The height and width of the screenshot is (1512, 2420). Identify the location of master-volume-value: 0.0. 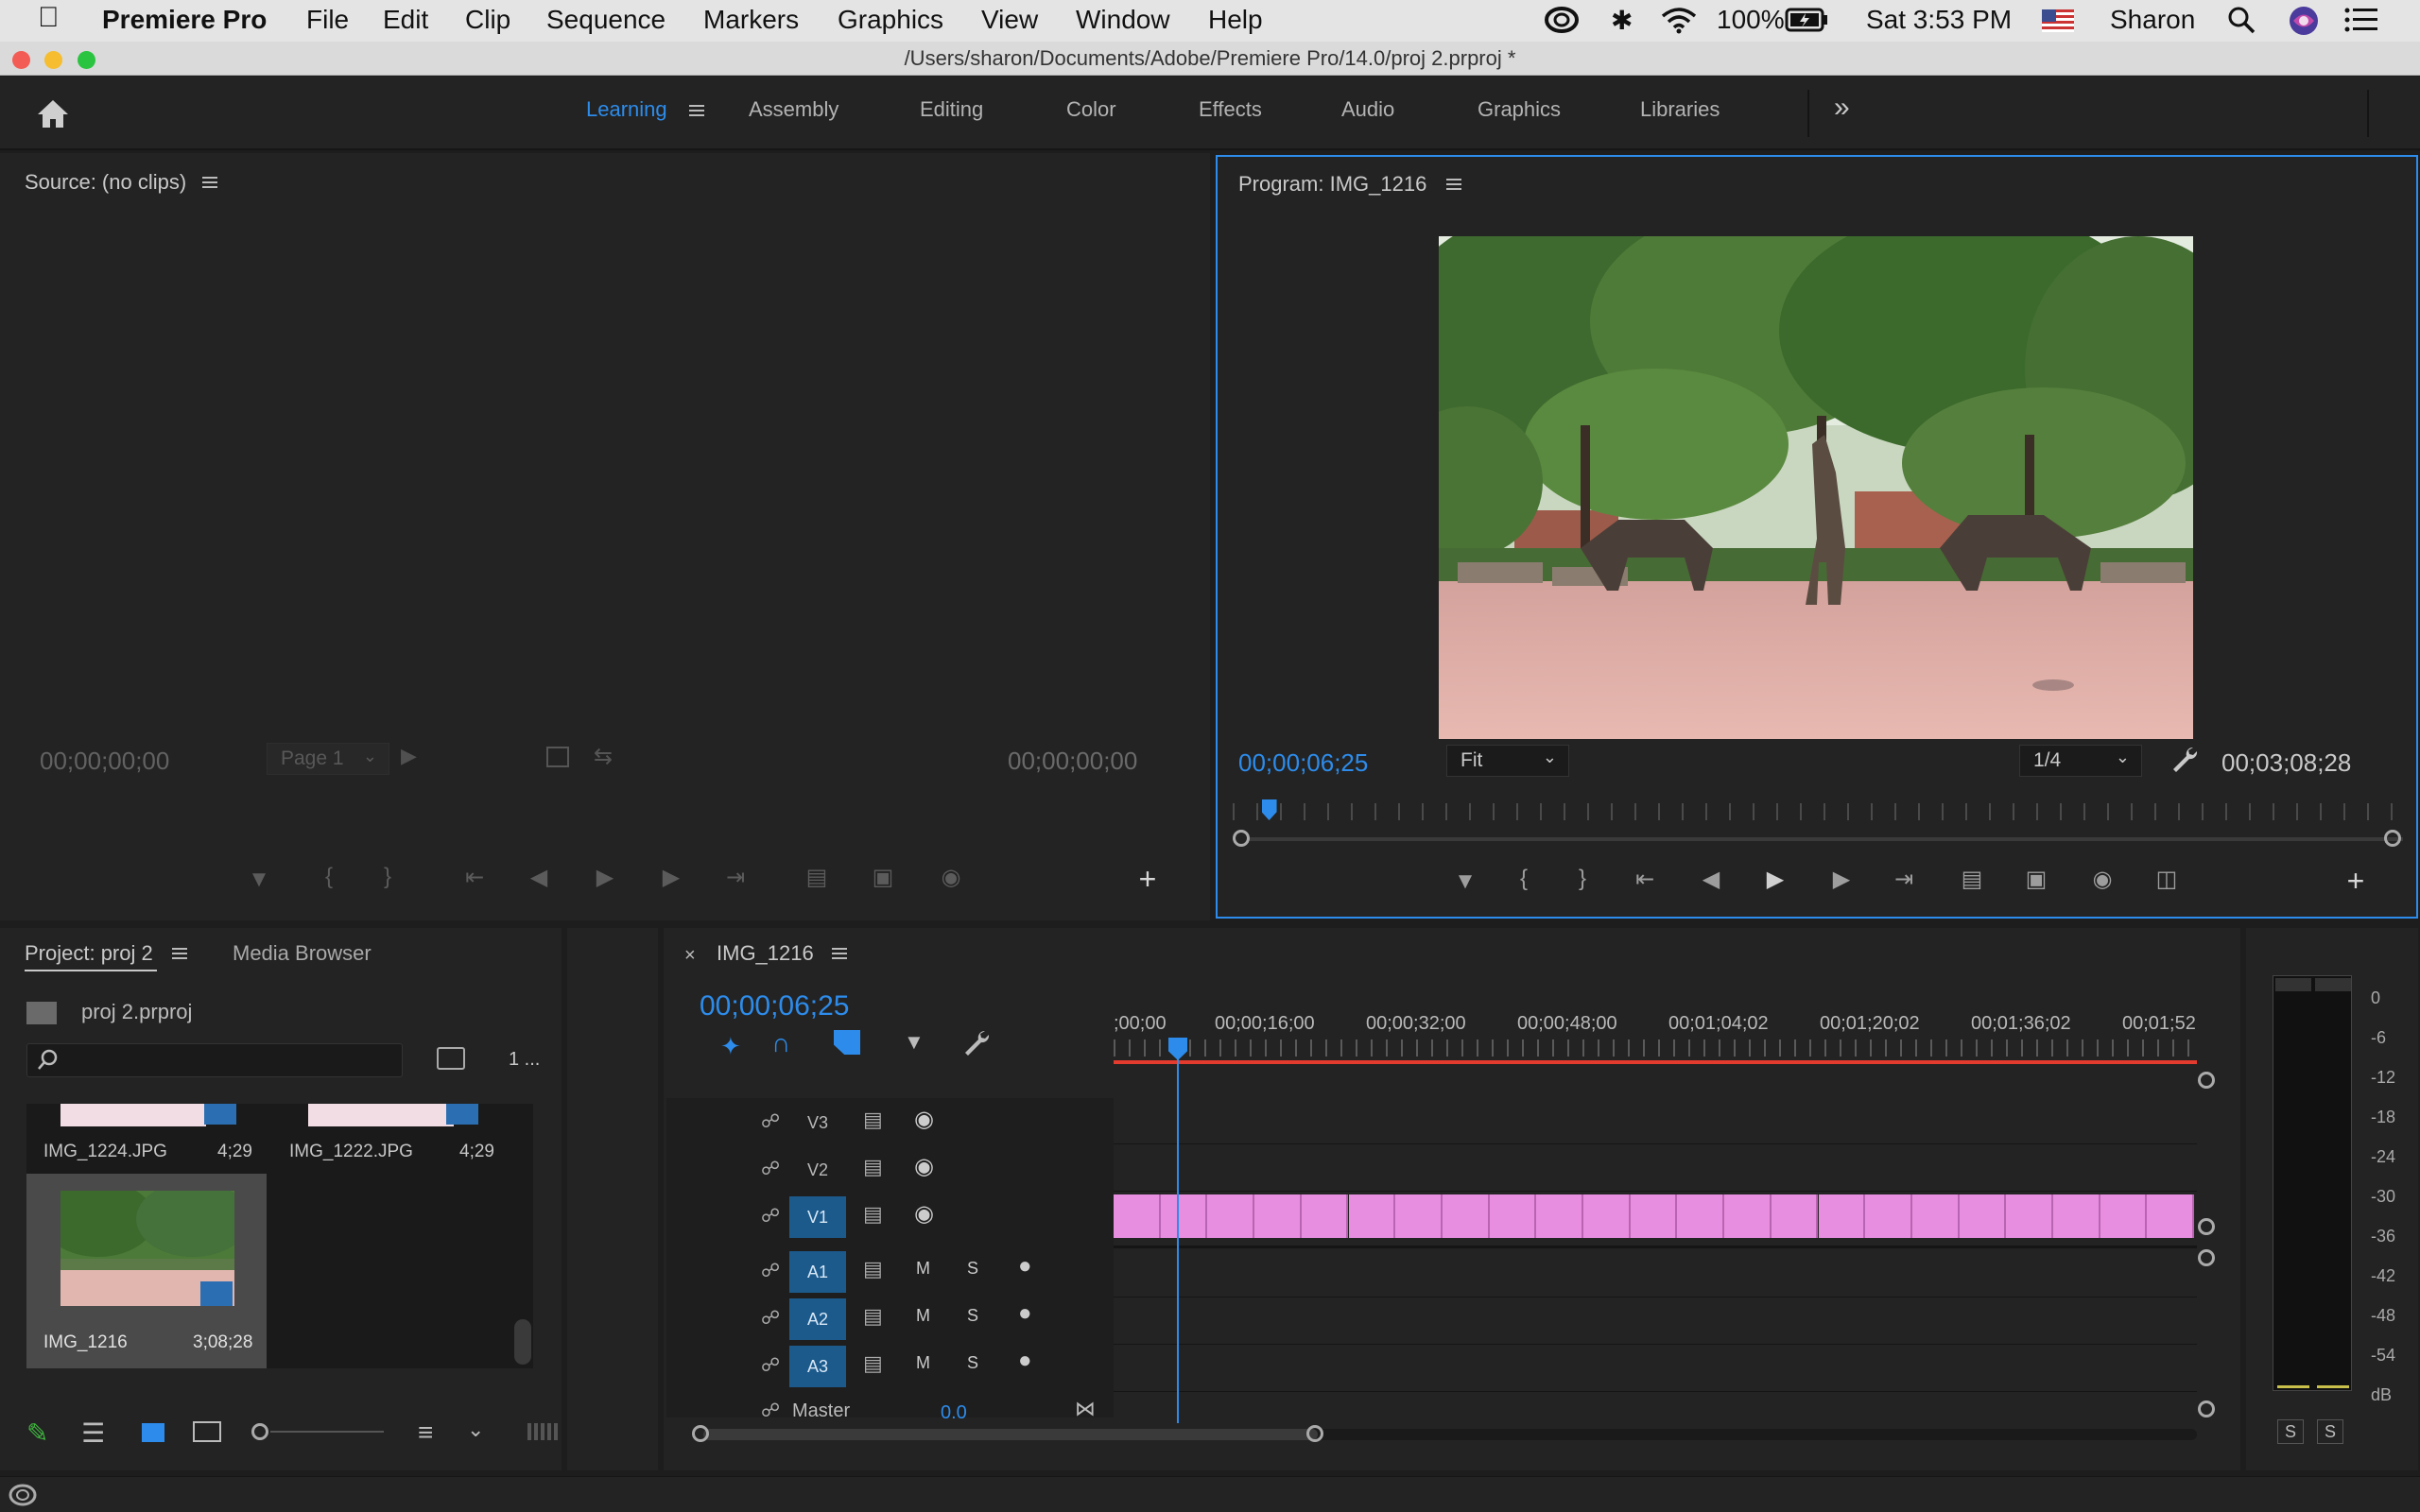
(954, 1413).